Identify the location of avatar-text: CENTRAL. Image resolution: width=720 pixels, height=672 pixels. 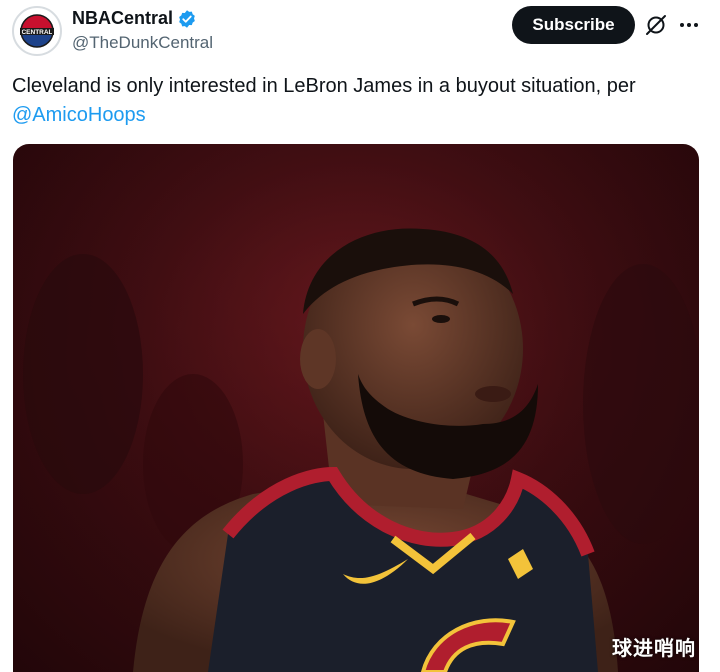
(36, 32).